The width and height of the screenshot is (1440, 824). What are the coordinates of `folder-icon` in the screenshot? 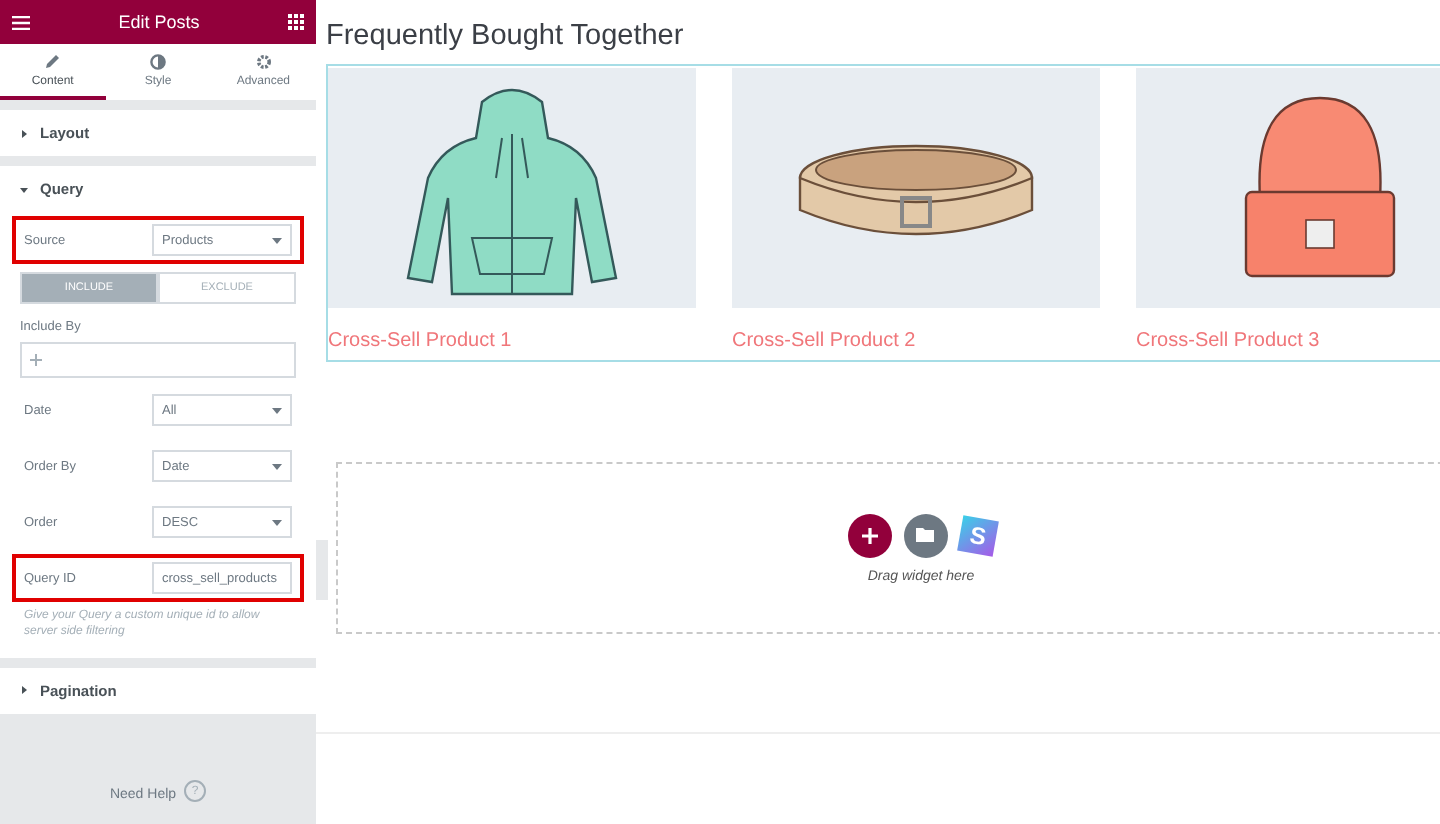 It's located at (925, 535).